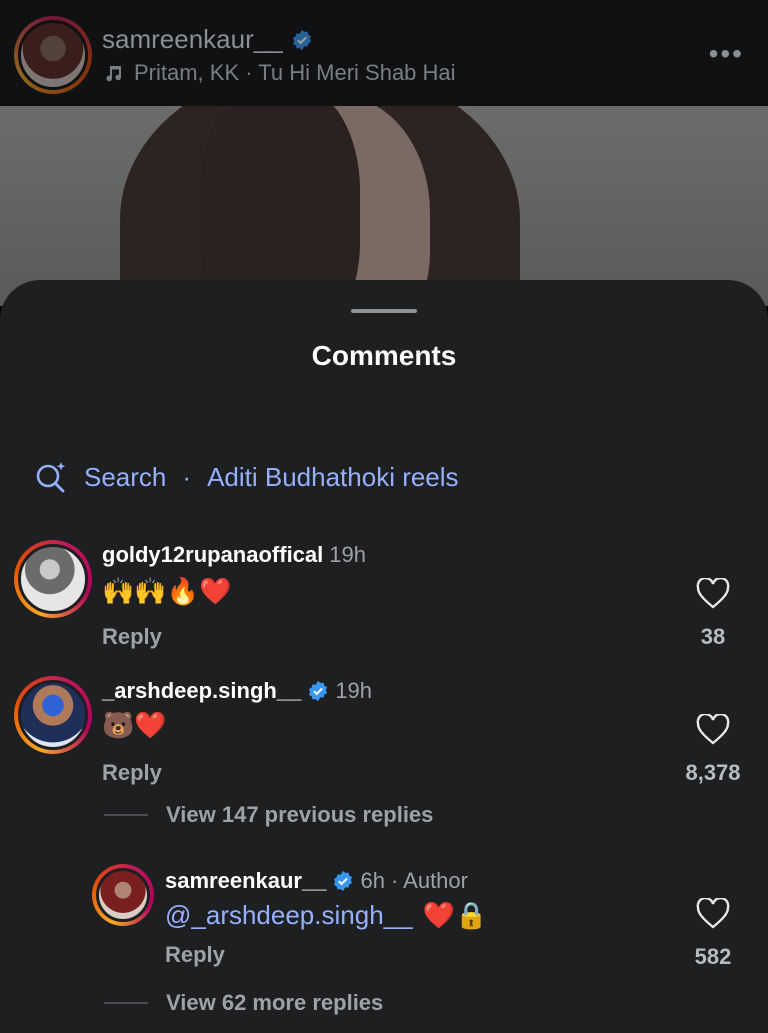  Describe the element at coordinates (289, 915) in the screenshot. I see `mention-link: @_arshdeep.singh__` at that location.